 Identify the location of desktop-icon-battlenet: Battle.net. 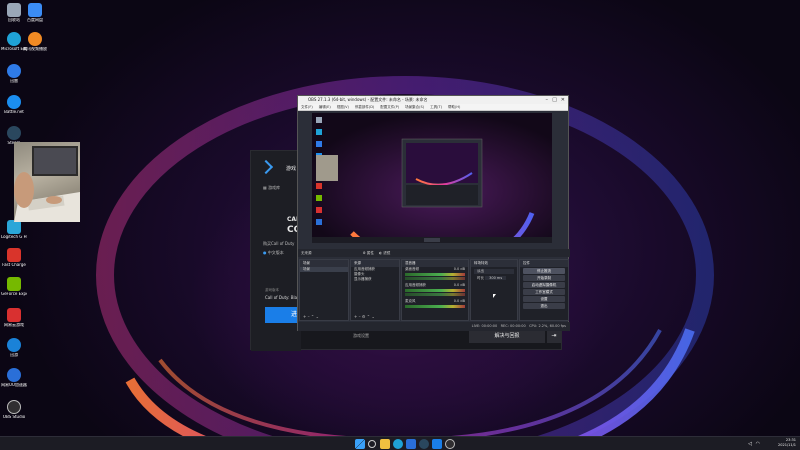
(14, 105).